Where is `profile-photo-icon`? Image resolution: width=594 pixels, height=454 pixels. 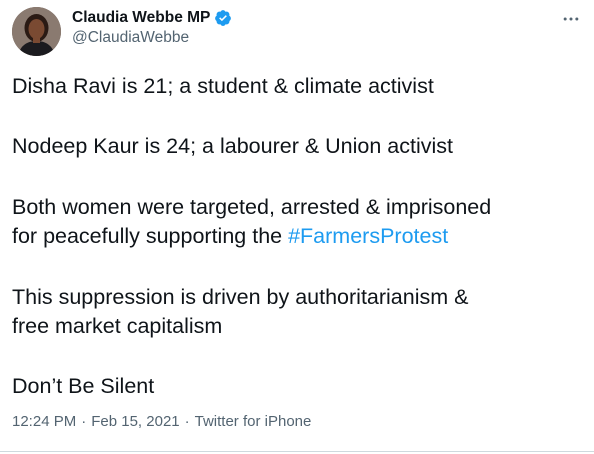
profile-photo-icon is located at coordinates (36, 31).